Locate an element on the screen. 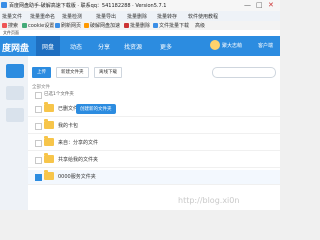 This screenshot has width=320, height=240. file-name: 0000服务文件夹 is located at coordinates (77, 176).